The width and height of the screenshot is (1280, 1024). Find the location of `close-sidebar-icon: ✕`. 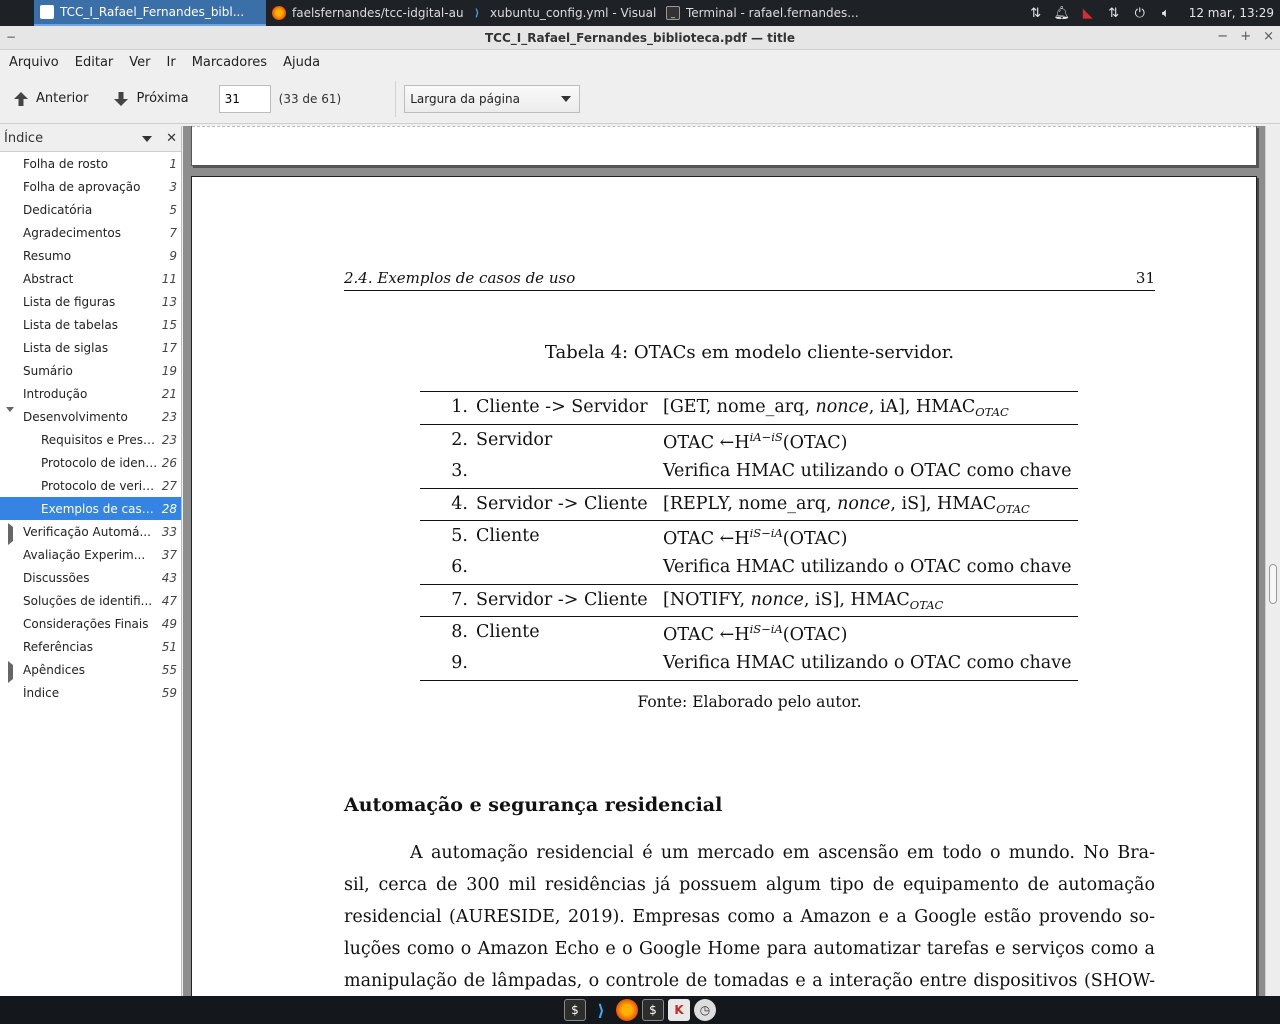

close-sidebar-icon: ✕ is located at coordinates (171, 138).